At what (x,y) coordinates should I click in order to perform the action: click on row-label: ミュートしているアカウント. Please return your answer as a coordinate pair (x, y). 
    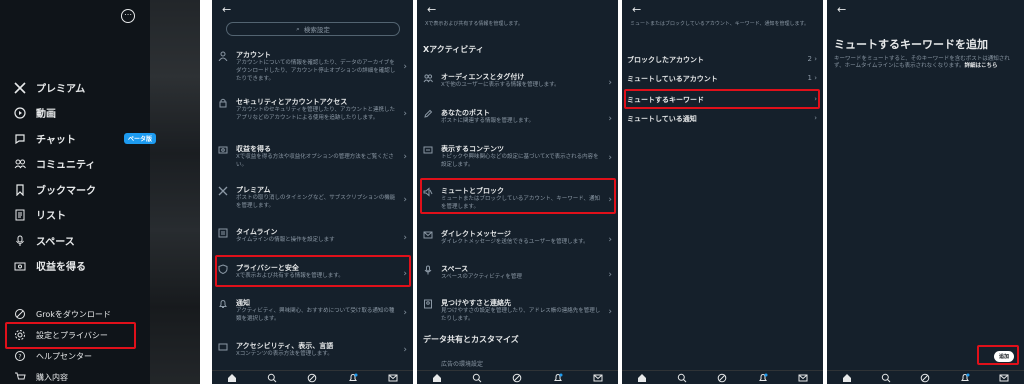
    Looking at the image, I should click on (672, 79).